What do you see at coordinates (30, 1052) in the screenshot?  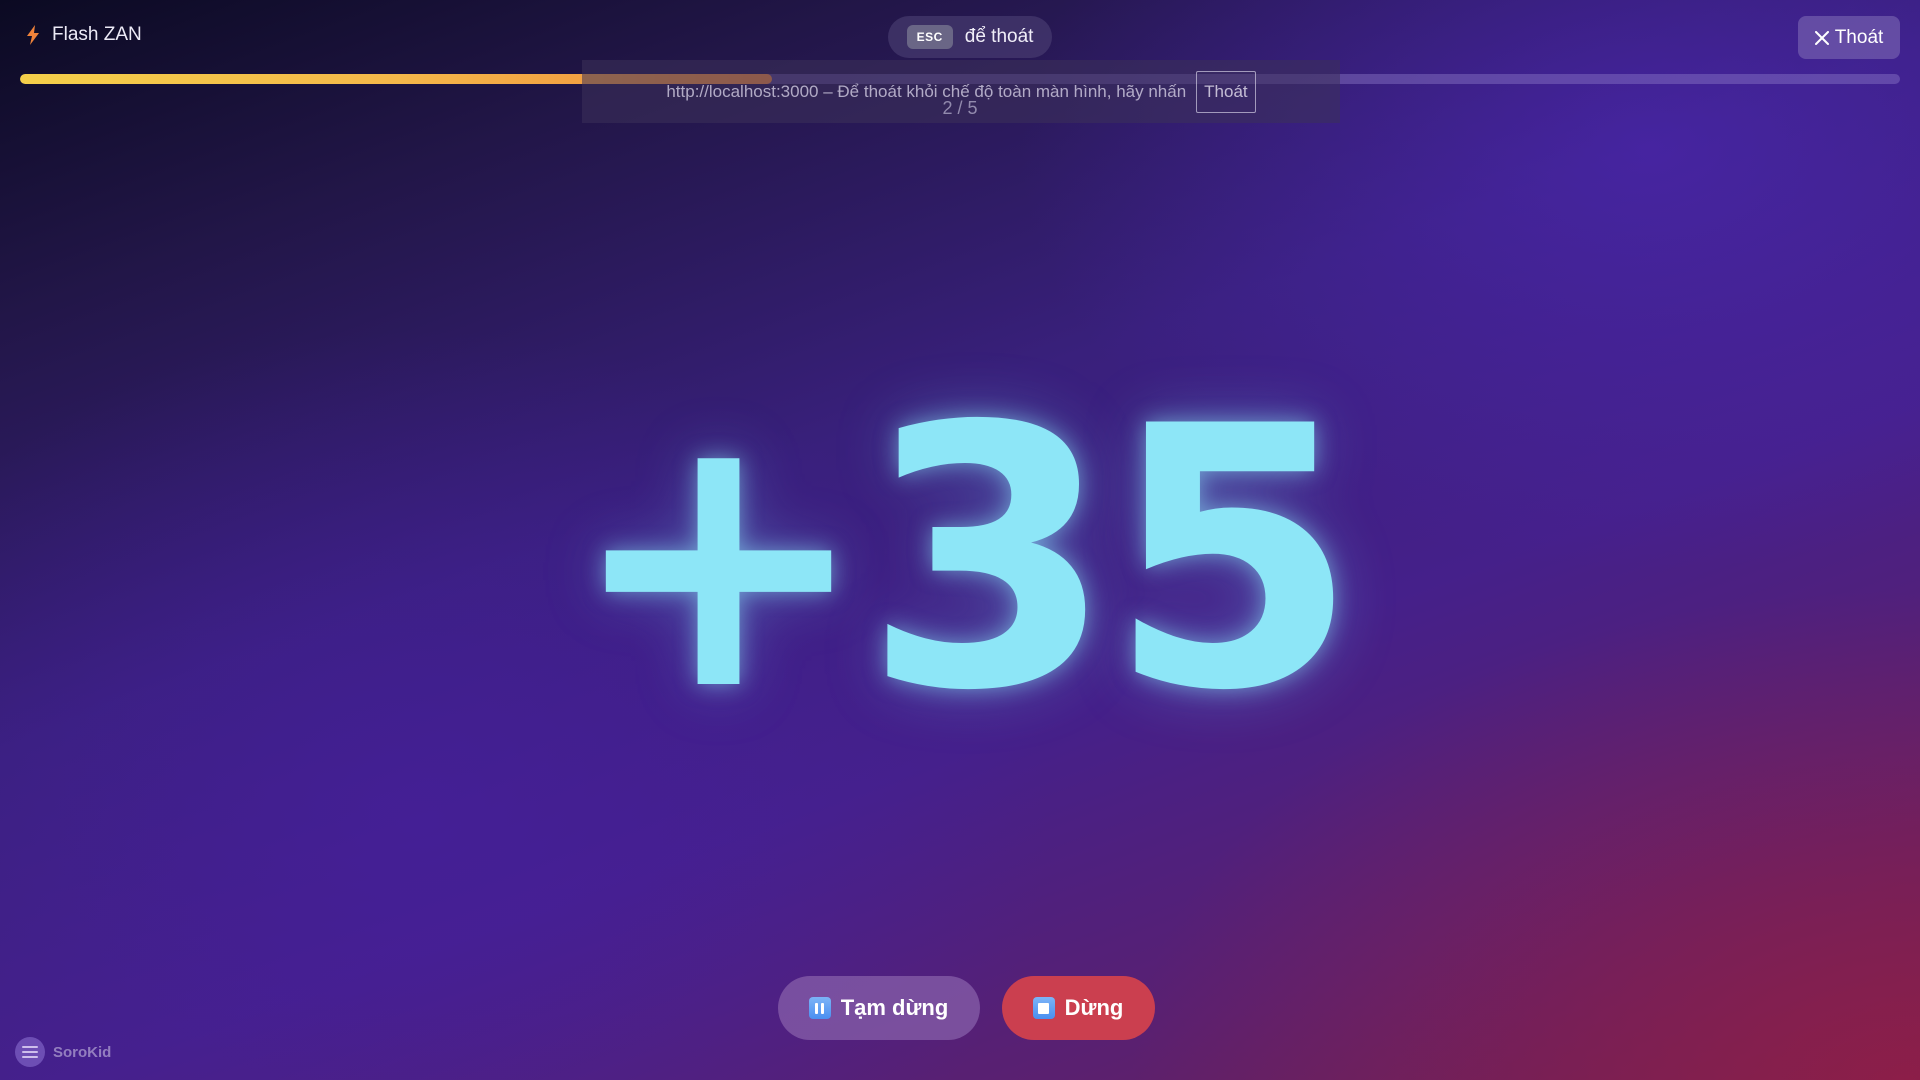 I see `abacus-icon` at bounding box center [30, 1052].